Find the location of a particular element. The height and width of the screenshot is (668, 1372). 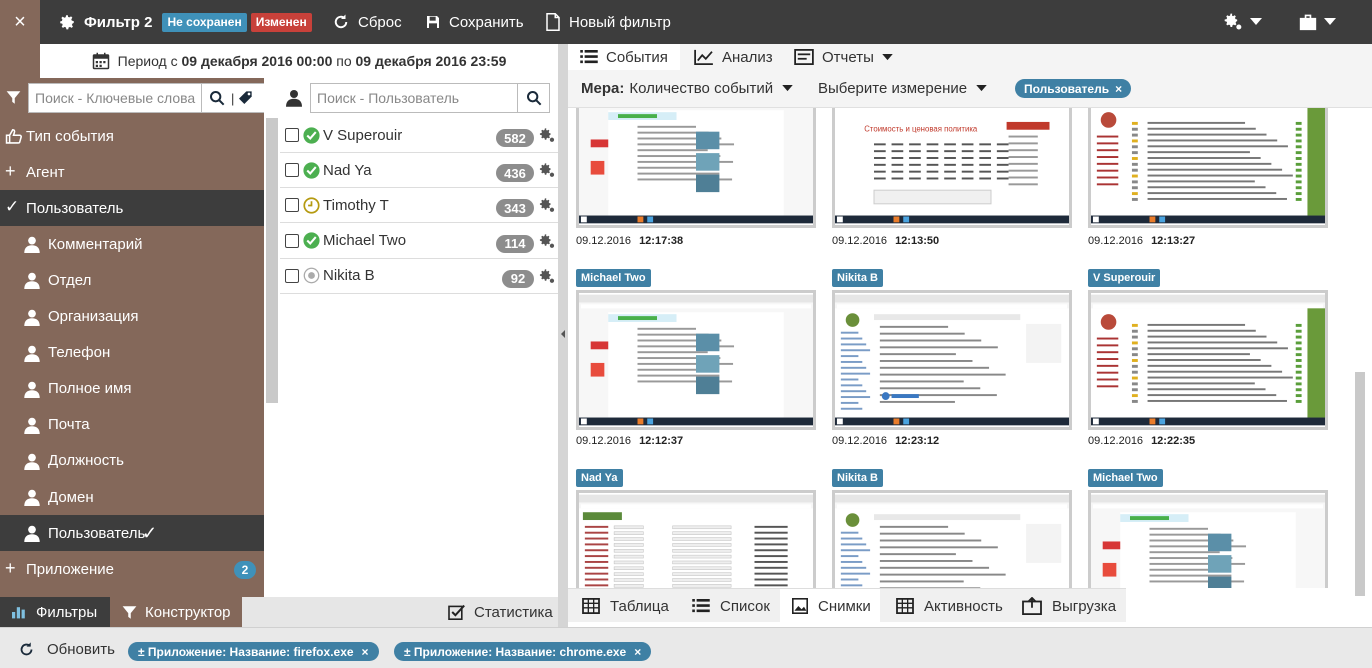

refresh-button: Обновить is located at coordinates (66, 649).